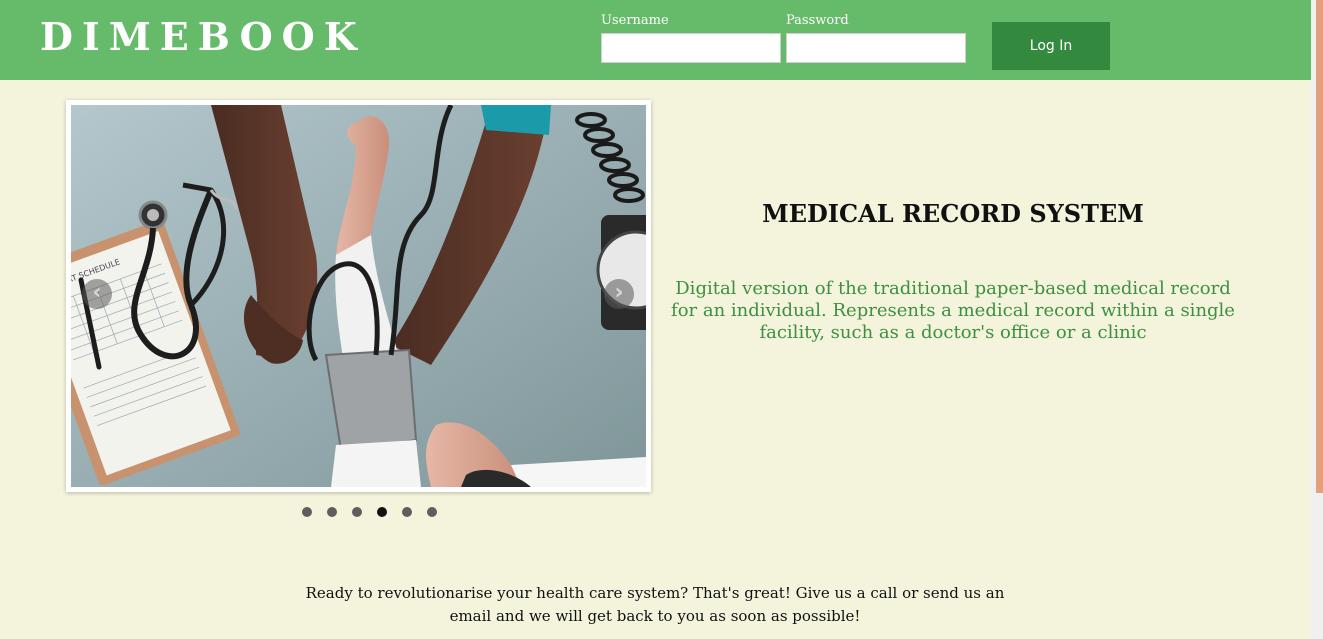 This screenshot has width=1323, height=639. What do you see at coordinates (817, 20) in the screenshot?
I see `password-label: Password` at bounding box center [817, 20].